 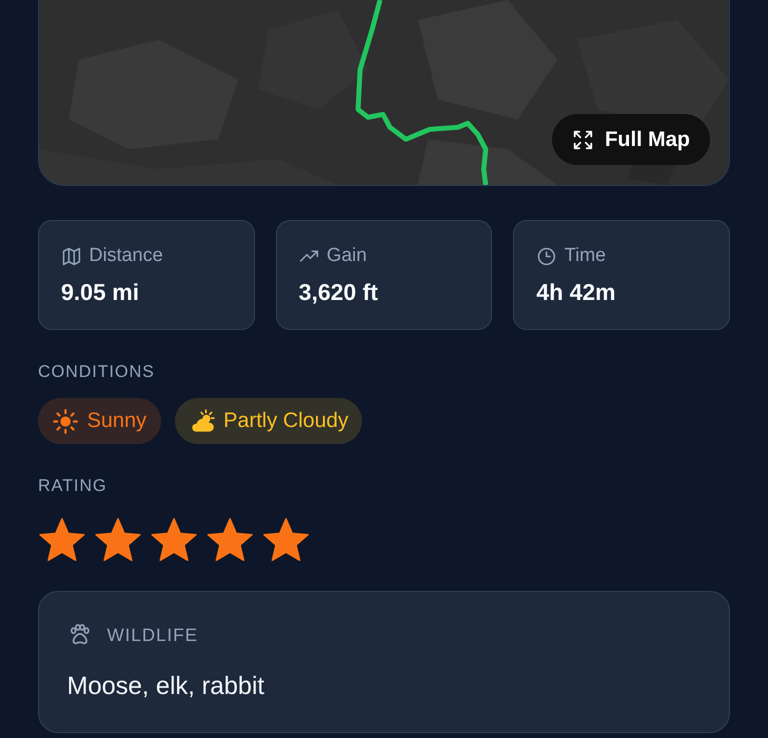 I want to click on section-heading: WILDLIFE, so click(x=152, y=635).